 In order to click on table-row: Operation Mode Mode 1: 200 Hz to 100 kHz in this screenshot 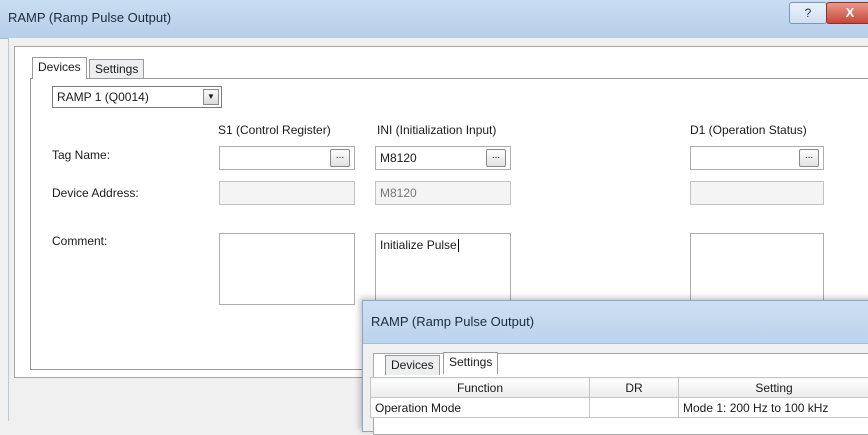, I will do `click(619, 408)`.